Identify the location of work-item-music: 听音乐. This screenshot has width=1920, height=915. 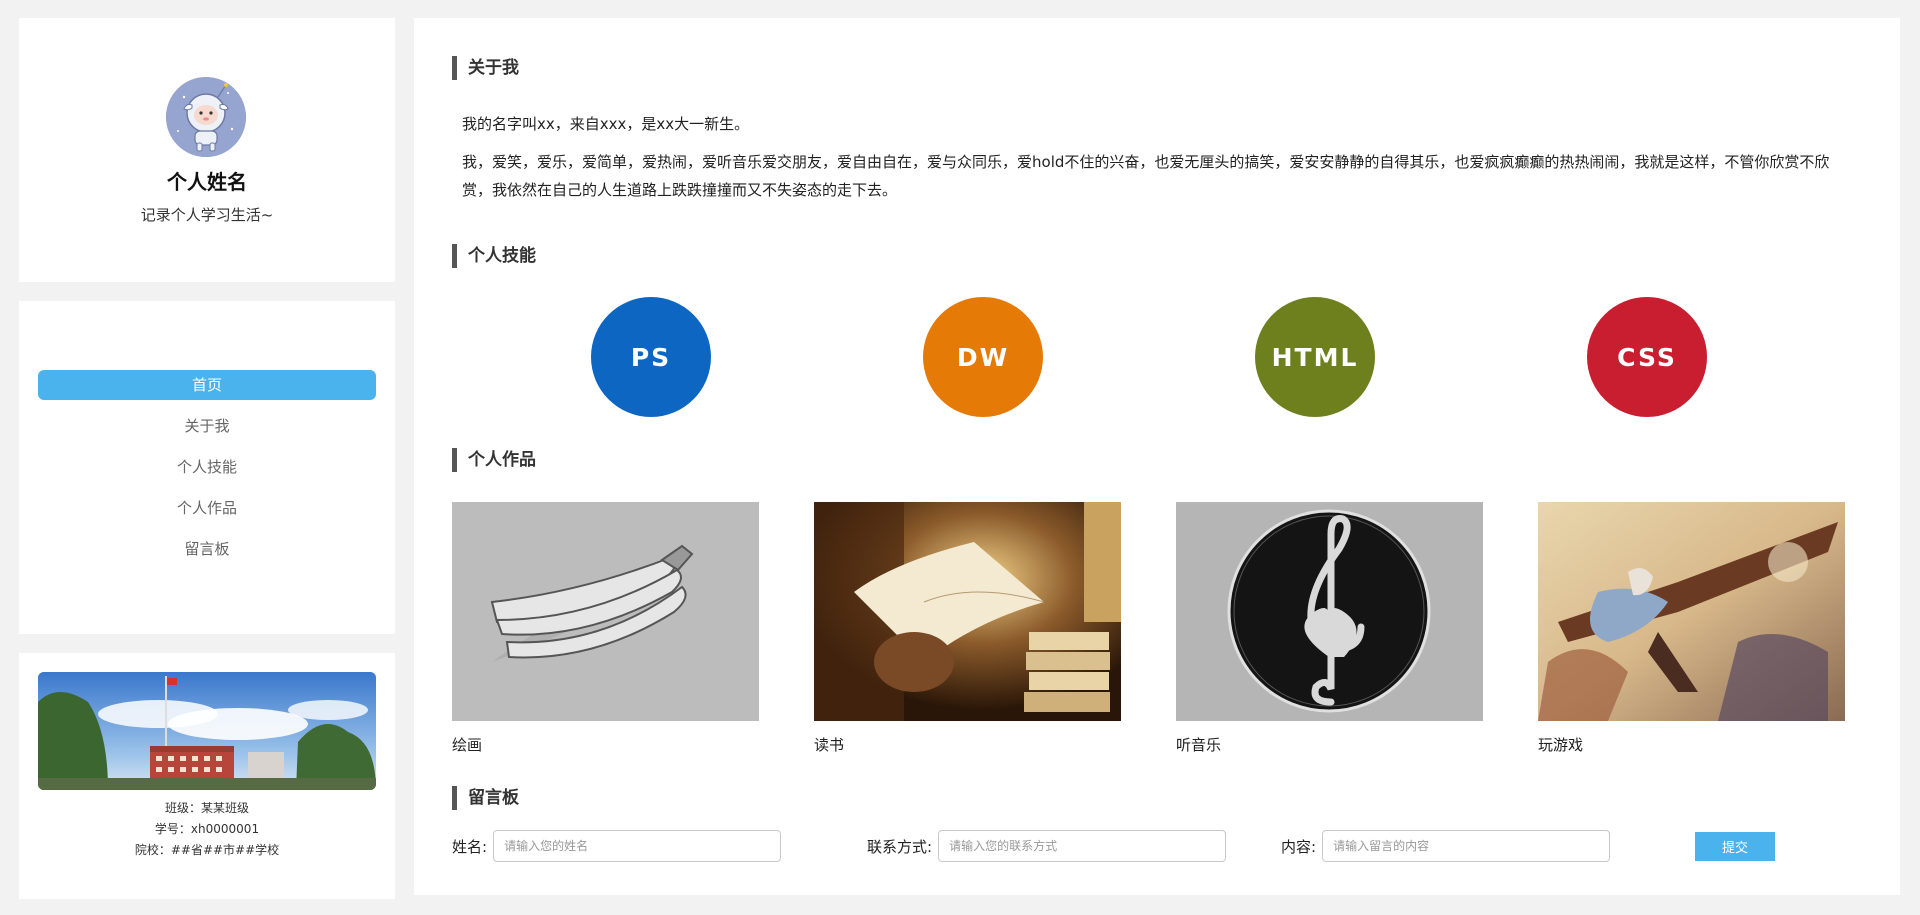
(1329, 628).